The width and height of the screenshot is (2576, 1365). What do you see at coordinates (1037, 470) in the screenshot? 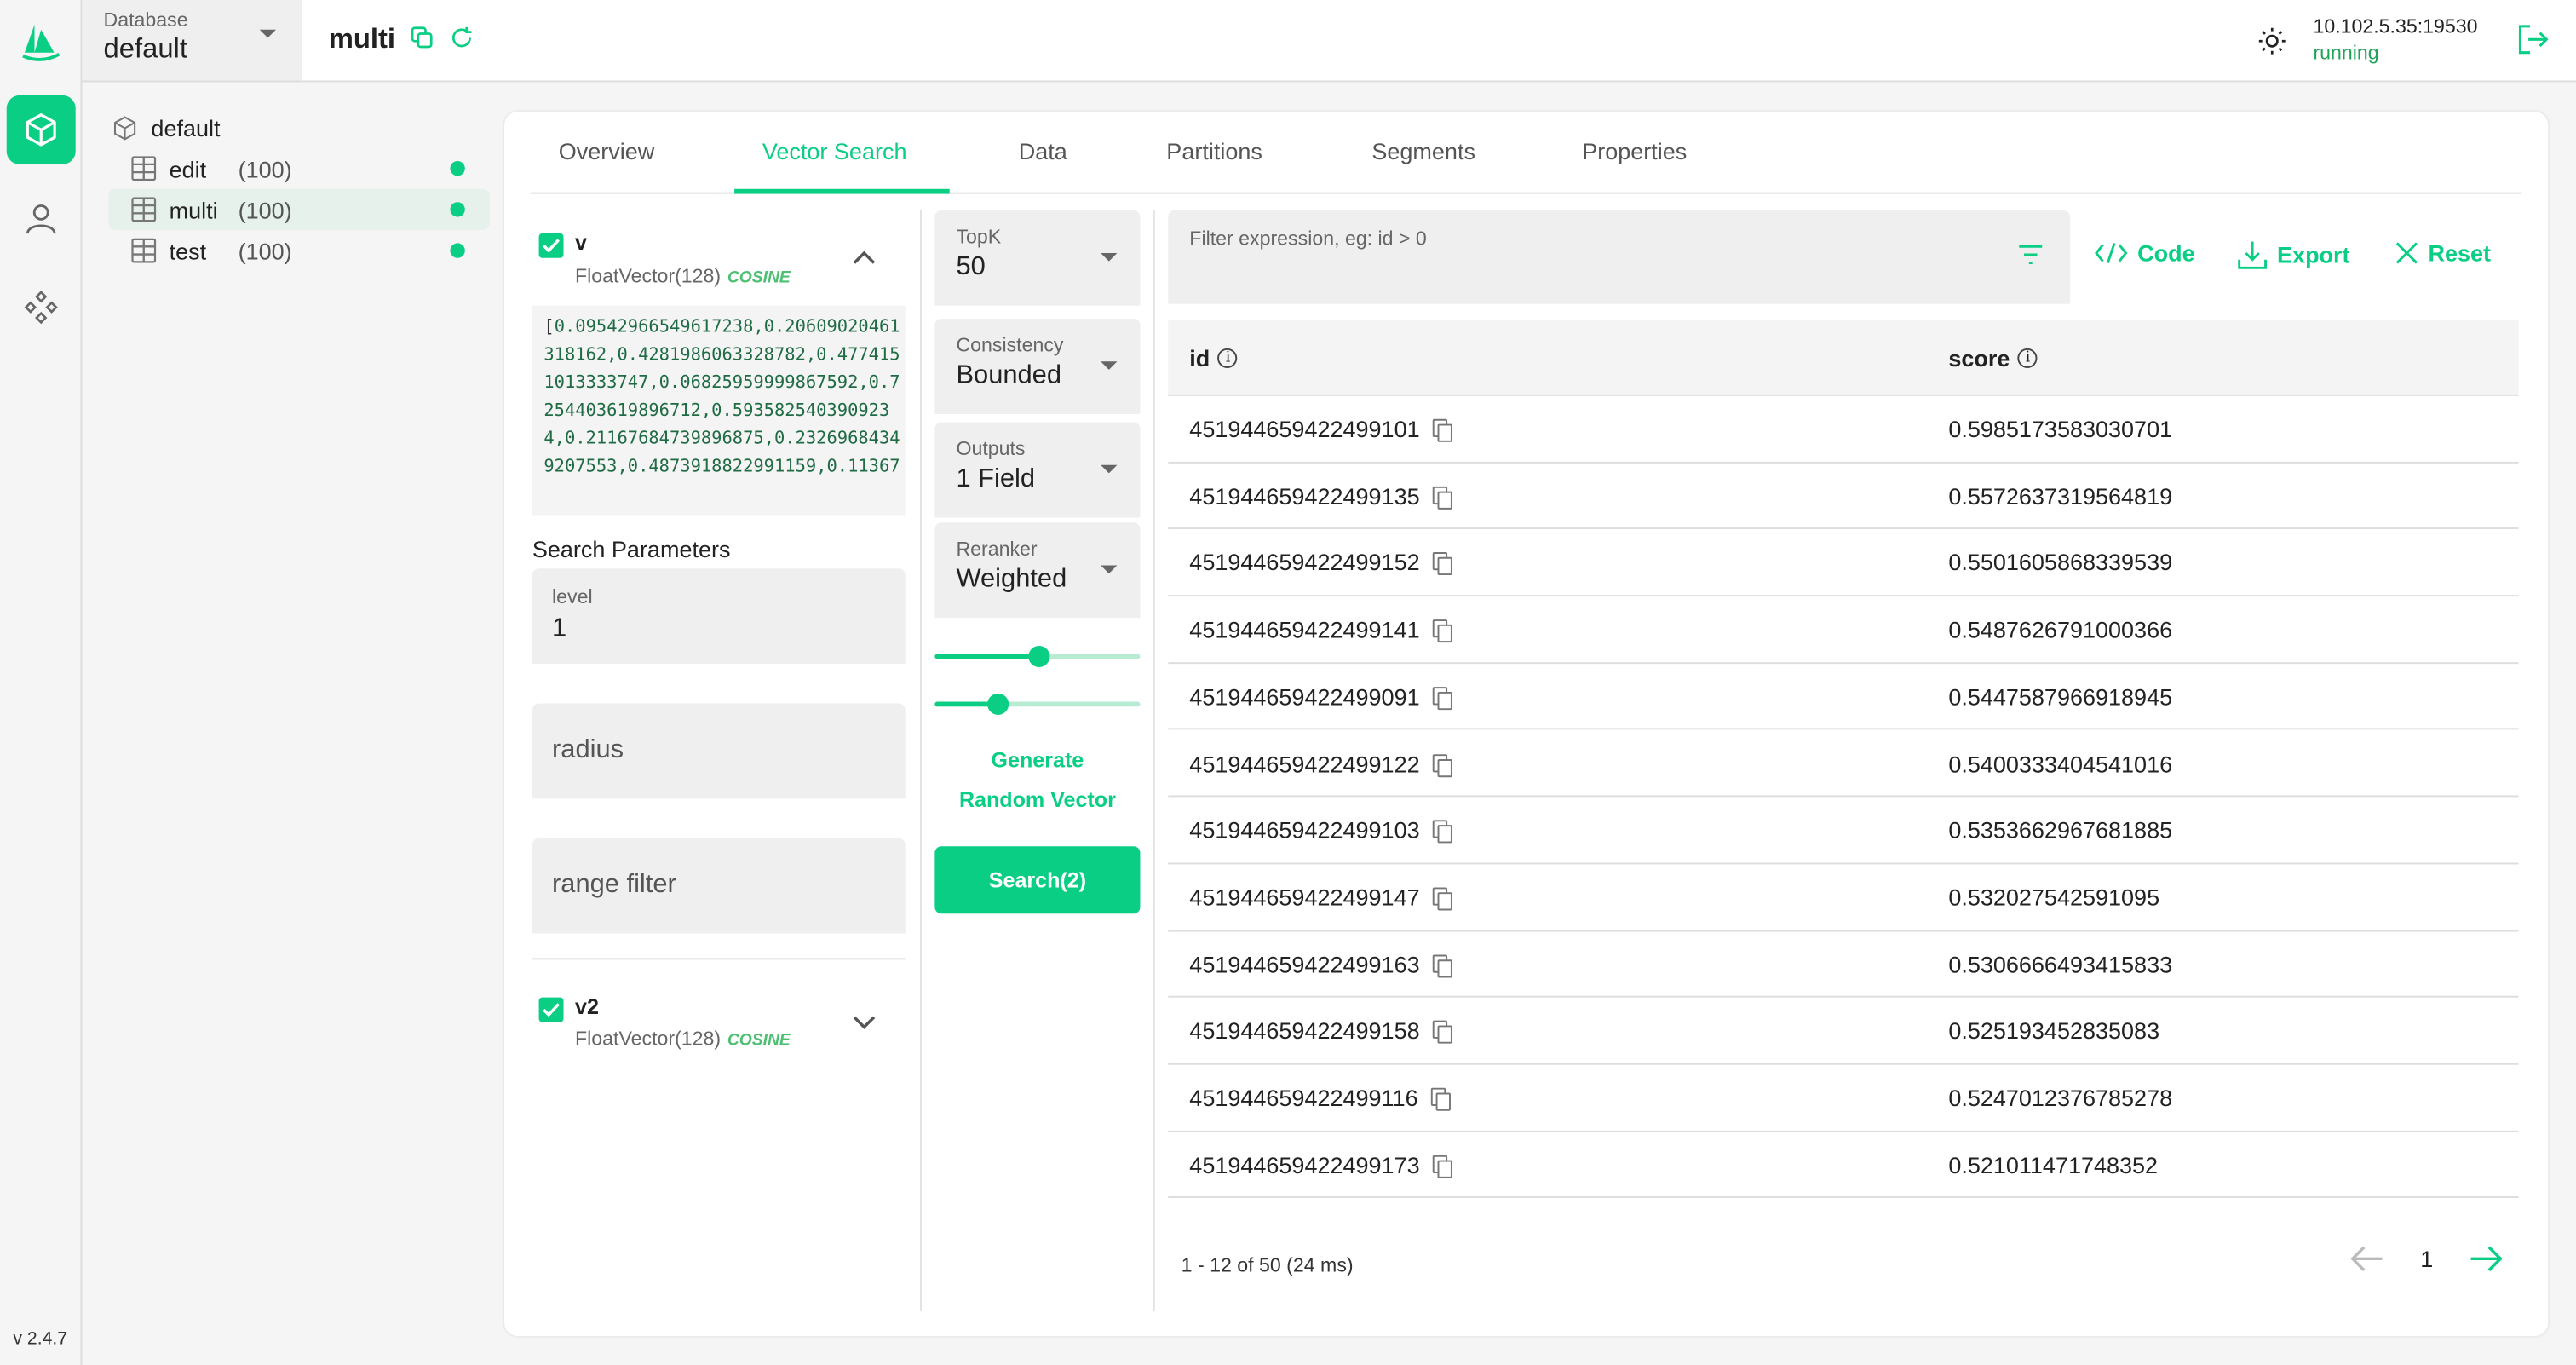
I see `outputs-select: Outputs 1 Field` at bounding box center [1037, 470].